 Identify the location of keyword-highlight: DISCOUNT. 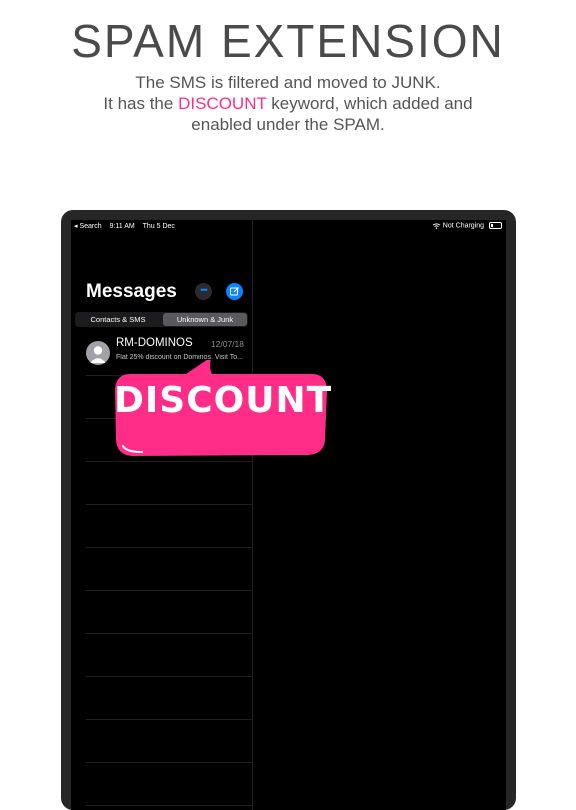
(222, 103).